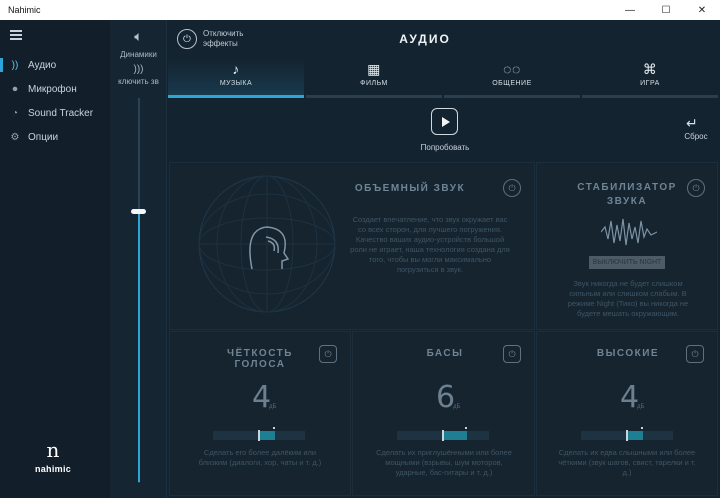 This screenshot has height=498, width=720. I want to click on reset-label: Сброс, so click(696, 136).